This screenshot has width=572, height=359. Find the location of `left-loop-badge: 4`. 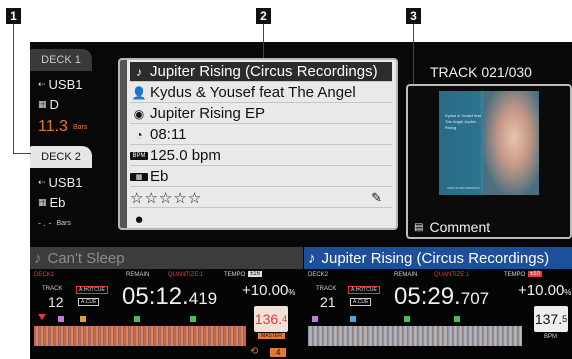

left-loop-badge: 4 is located at coordinates (278, 352).